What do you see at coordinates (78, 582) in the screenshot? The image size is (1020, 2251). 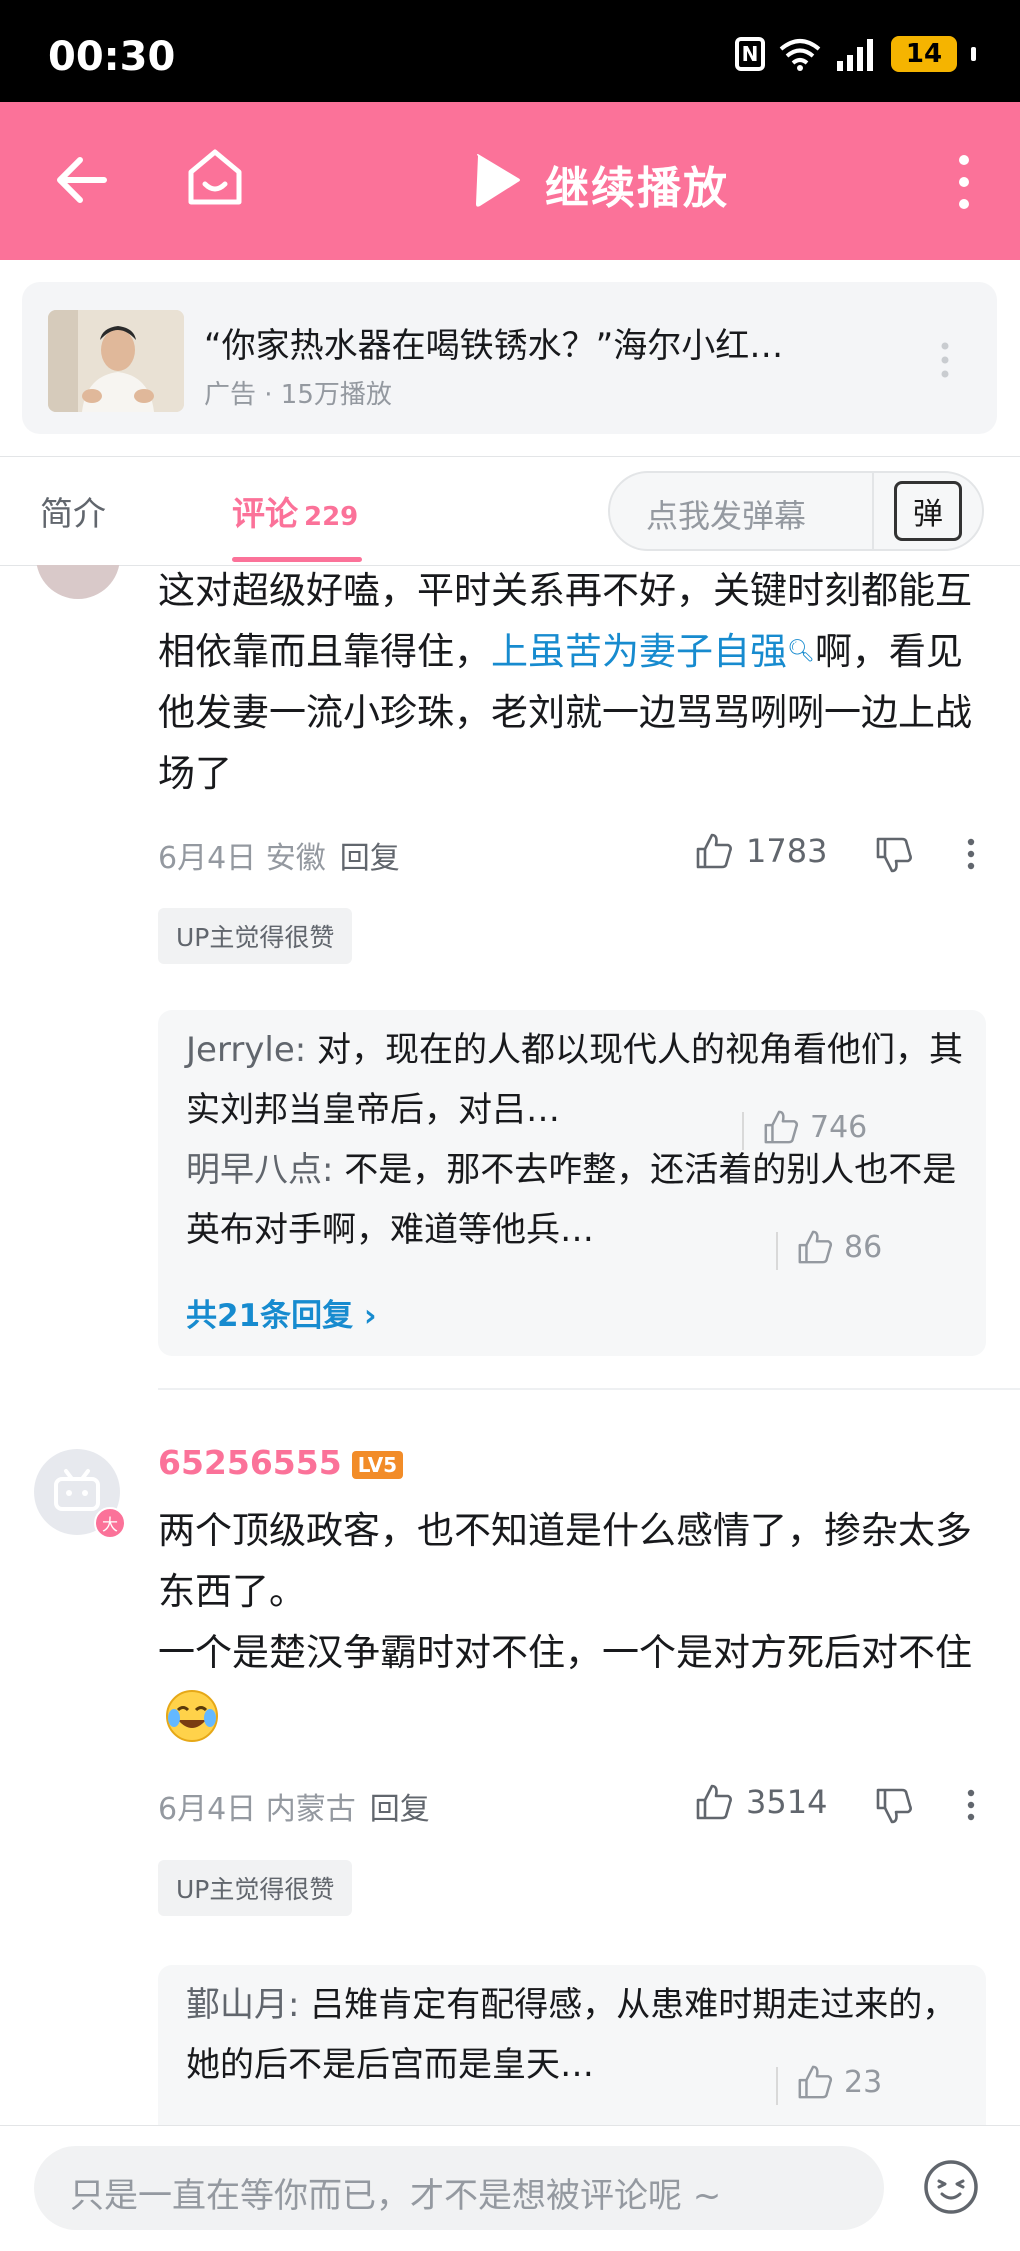 I see `avatar` at bounding box center [78, 582].